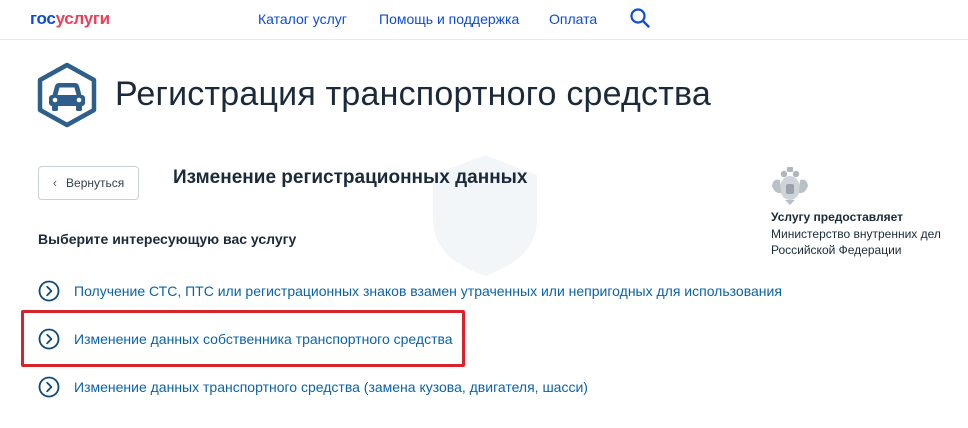 This screenshot has width=968, height=428. What do you see at coordinates (243, 338) in the screenshot?
I see `highlight-annotation-box` at bounding box center [243, 338].